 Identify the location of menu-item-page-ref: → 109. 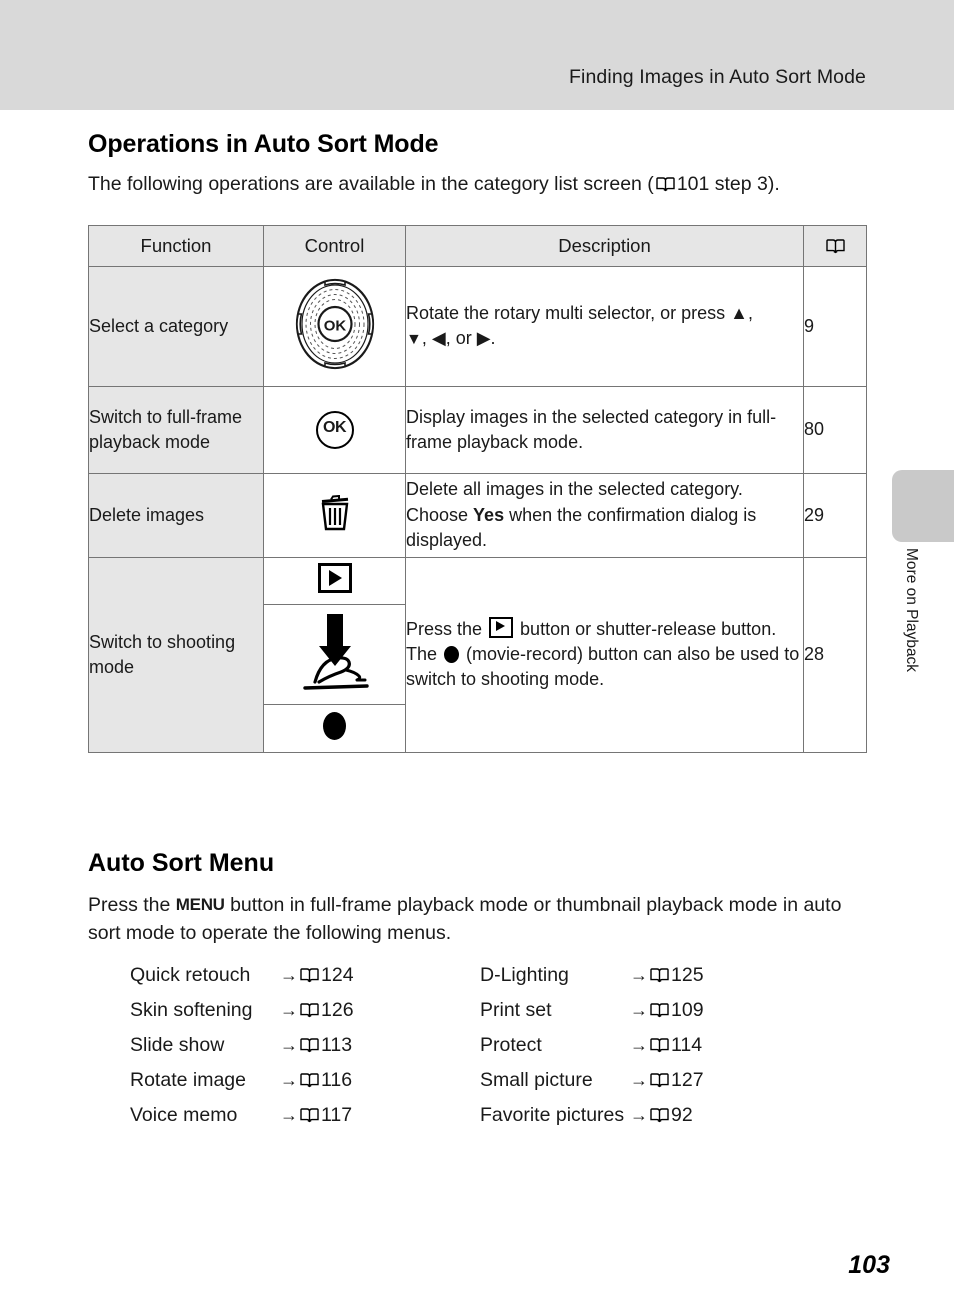
(667, 1010).